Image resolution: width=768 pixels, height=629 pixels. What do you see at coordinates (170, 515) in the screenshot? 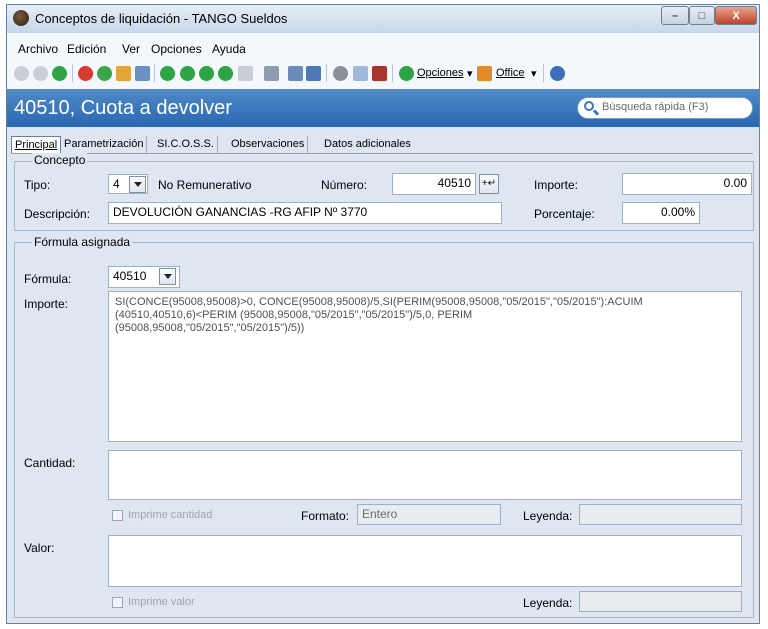
I see `imprime-cantidad-label: Imprime cantidad` at bounding box center [170, 515].